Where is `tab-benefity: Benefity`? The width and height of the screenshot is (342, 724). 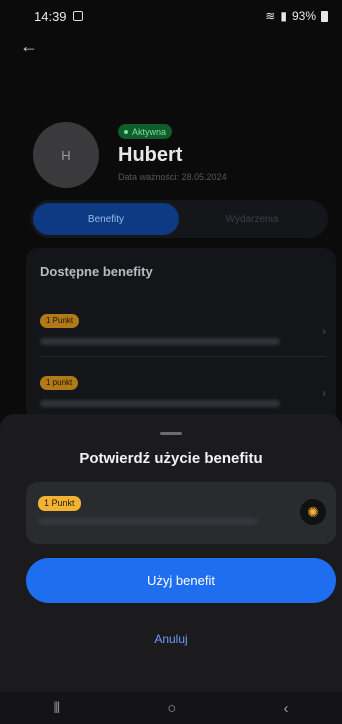 tab-benefity: Benefity is located at coordinates (106, 219).